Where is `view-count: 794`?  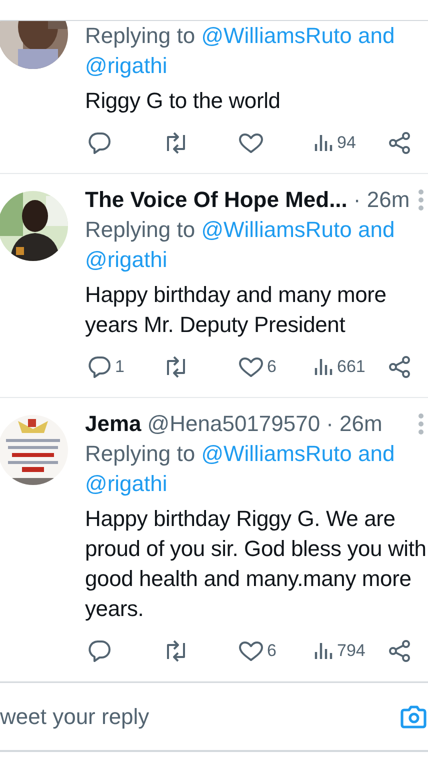 view-count: 794 is located at coordinates (351, 651).